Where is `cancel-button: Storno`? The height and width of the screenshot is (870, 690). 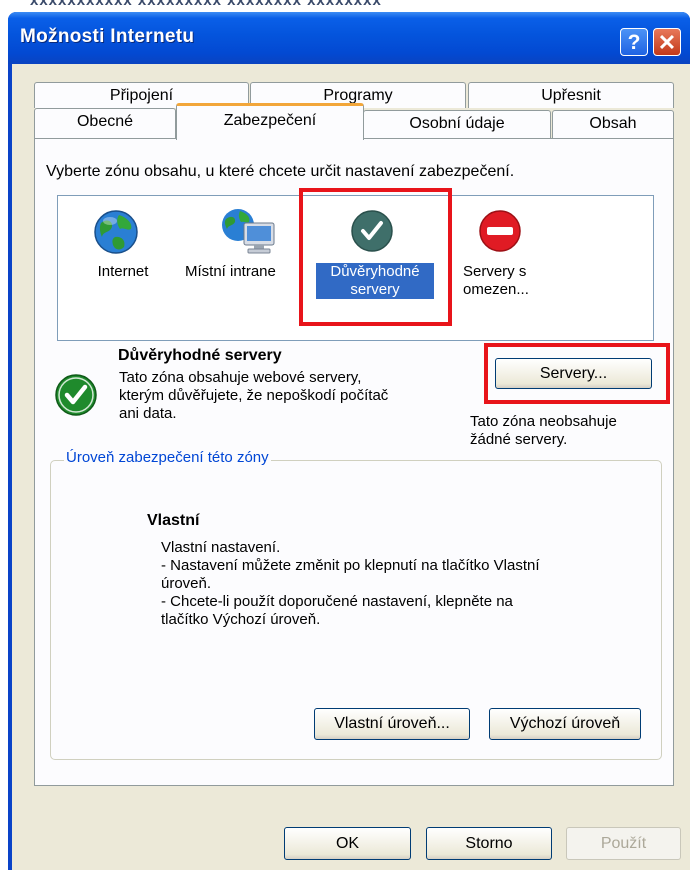 cancel-button: Storno is located at coordinates (489, 843).